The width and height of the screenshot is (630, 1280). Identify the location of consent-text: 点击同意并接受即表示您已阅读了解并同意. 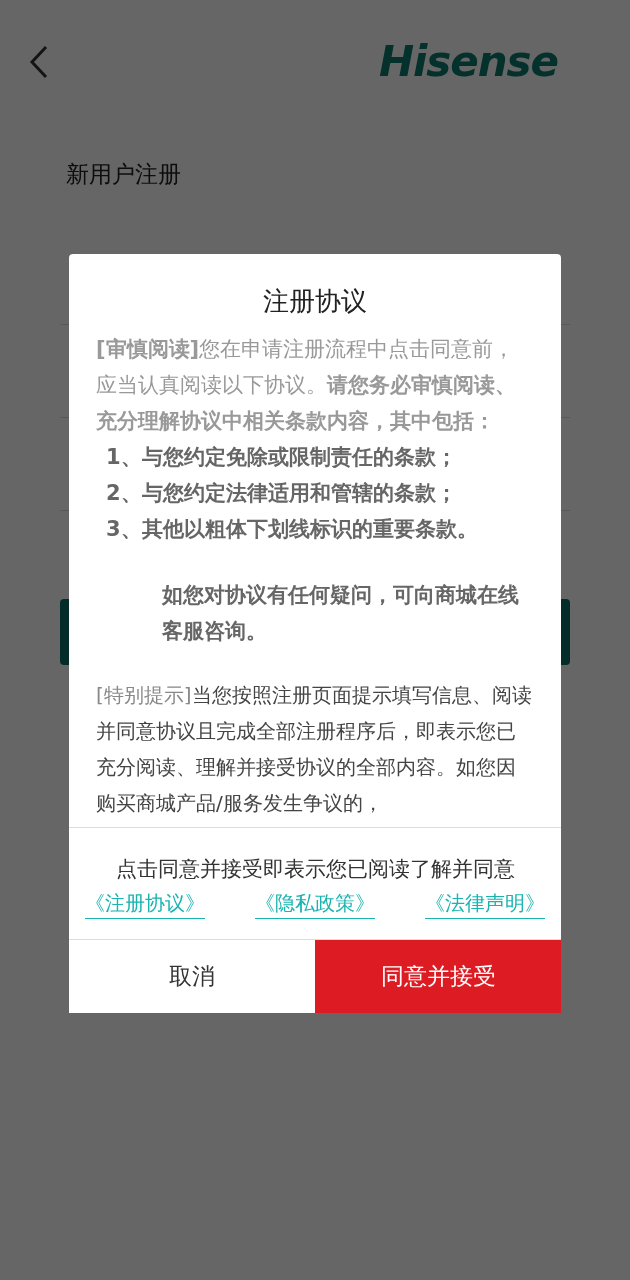
(315, 869).